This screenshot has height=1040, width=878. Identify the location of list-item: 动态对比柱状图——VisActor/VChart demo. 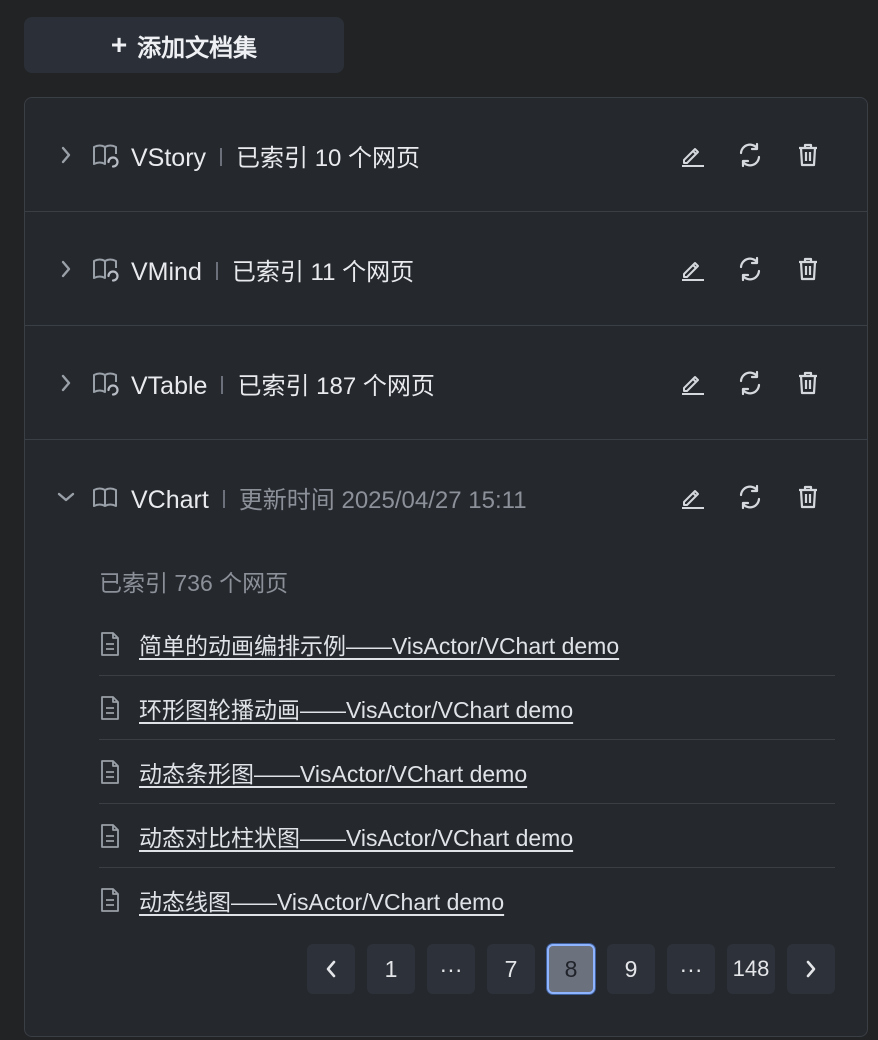
(467, 836).